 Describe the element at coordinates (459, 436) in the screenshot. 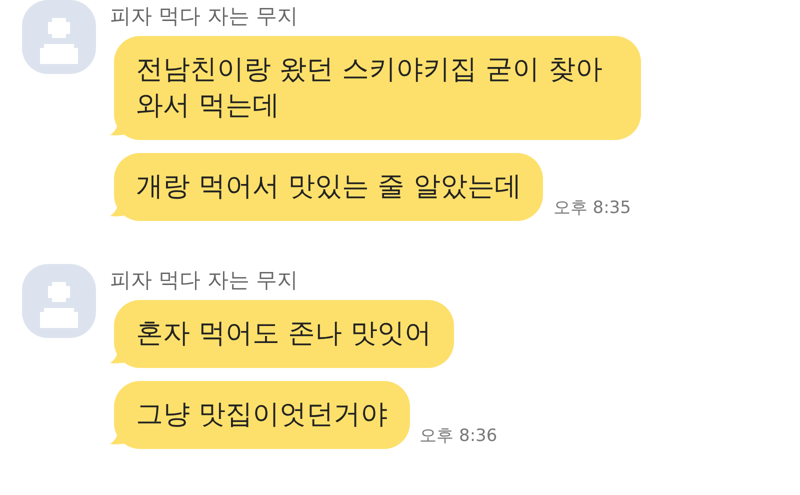

I see `timestamp: 오후 8:36` at that location.